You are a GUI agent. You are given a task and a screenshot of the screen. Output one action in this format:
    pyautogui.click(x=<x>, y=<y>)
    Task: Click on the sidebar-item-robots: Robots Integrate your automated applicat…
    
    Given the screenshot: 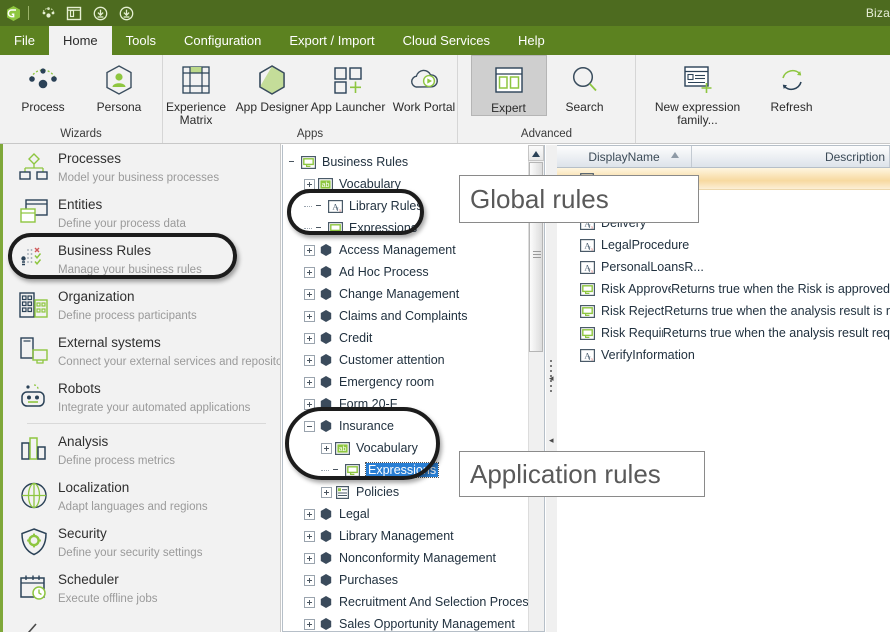 What is the action you would take?
    pyautogui.click(x=141, y=397)
    